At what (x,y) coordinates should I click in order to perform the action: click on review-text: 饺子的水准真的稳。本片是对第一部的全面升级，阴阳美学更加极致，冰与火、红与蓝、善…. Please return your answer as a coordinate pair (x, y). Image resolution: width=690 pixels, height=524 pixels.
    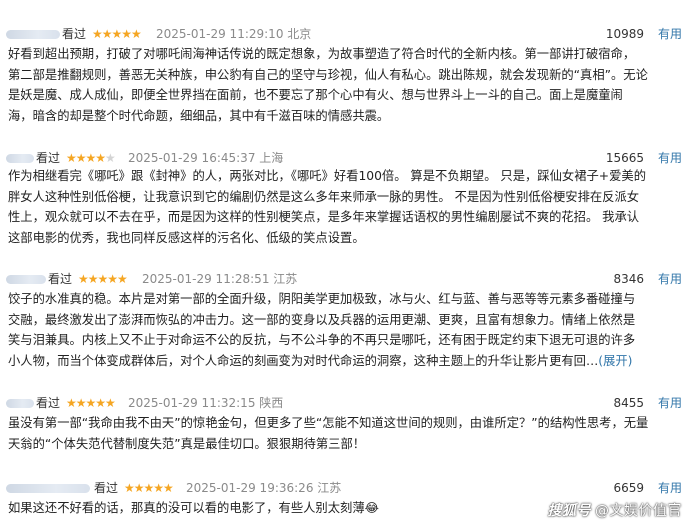
    Looking at the image, I should click on (322, 330).